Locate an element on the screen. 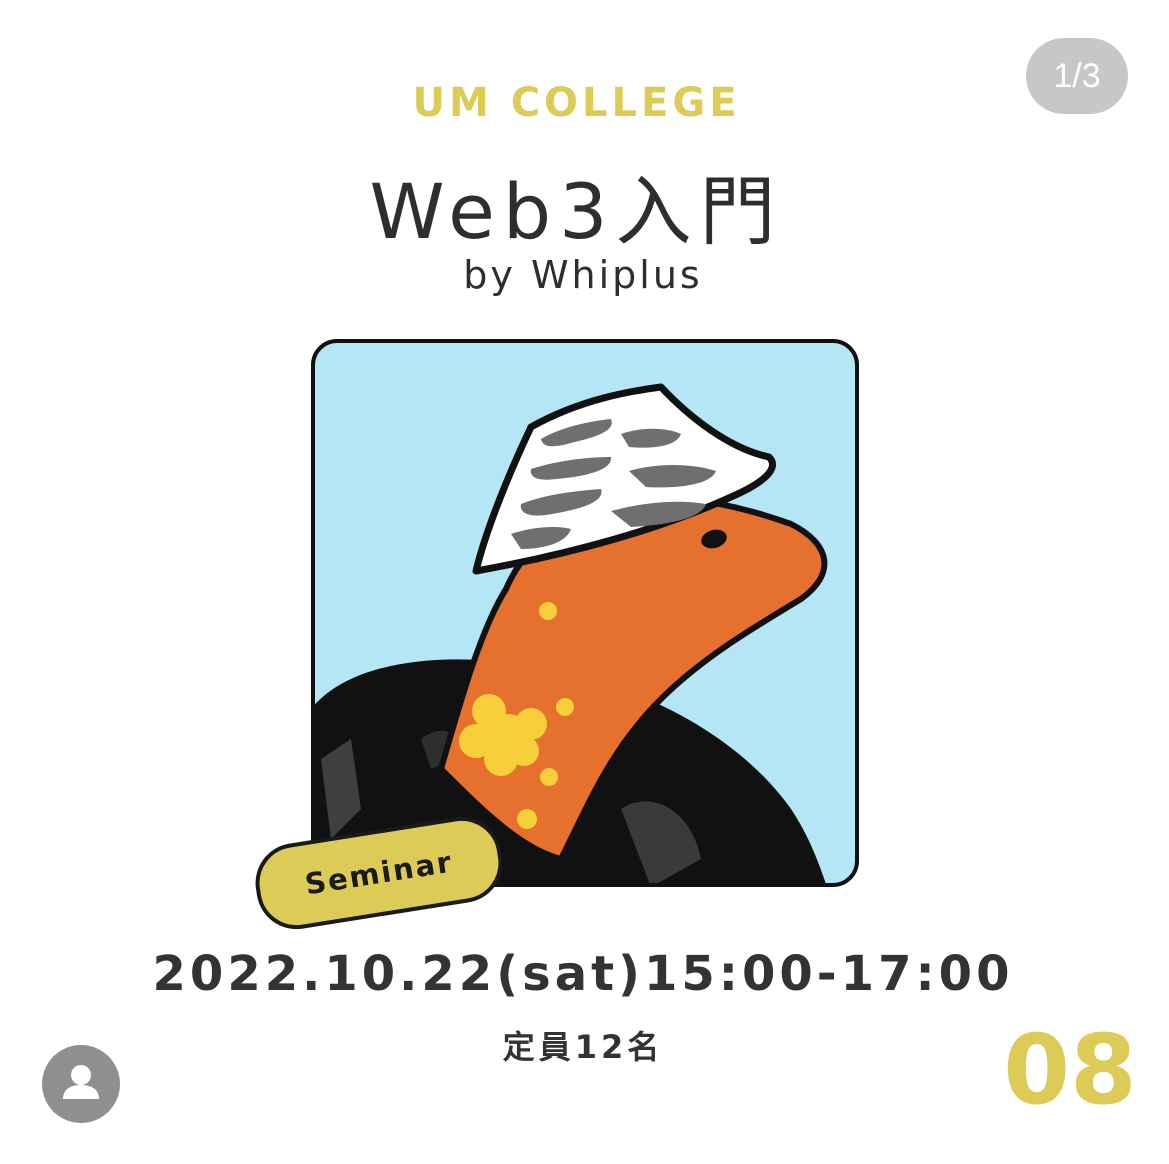 This screenshot has height=1164, width=1169. seminar-badge: Seminar is located at coordinates (379, 873).